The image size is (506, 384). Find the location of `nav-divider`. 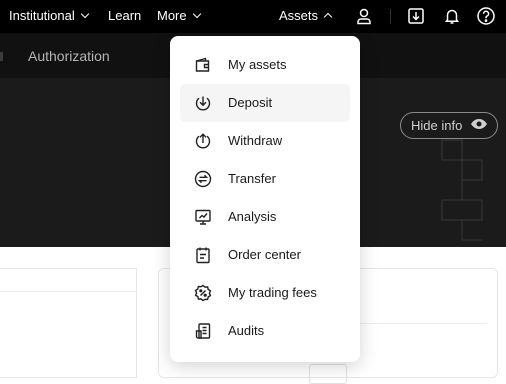

nav-divider is located at coordinates (390, 16).